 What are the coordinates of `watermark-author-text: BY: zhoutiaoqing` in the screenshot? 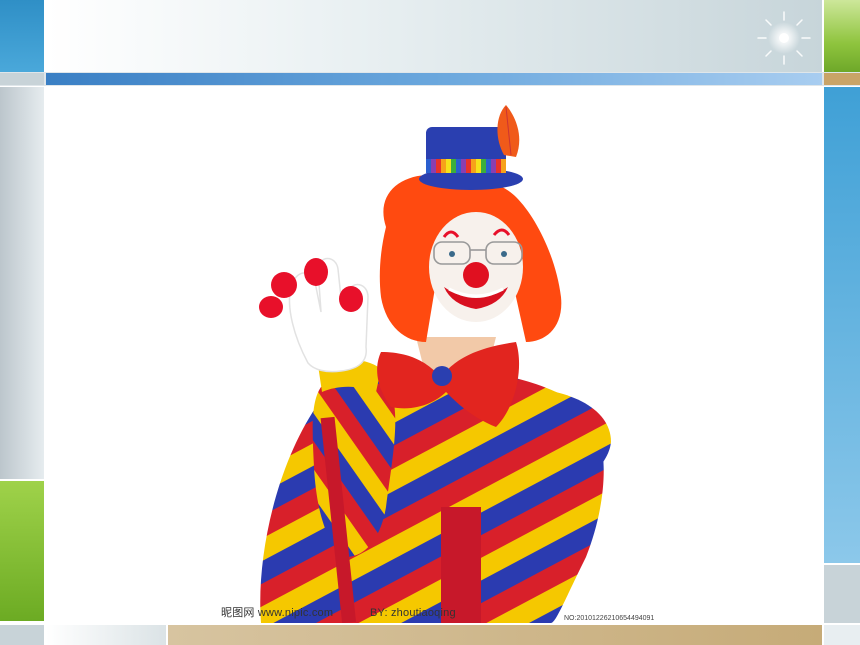 It's located at (413, 613).